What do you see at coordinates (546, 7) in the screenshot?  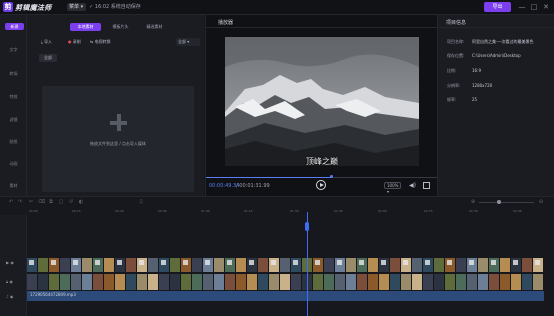 I see `close-icon: ✕` at bounding box center [546, 7].